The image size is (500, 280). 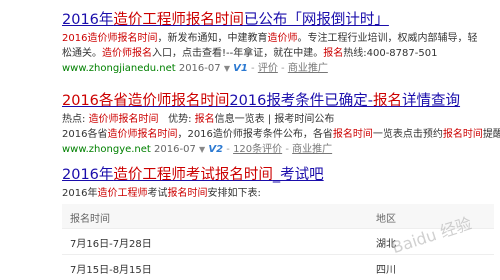 What do you see at coordinates (248, 101) in the screenshot?
I see `title-seg: 2016` at bounding box center [248, 101].